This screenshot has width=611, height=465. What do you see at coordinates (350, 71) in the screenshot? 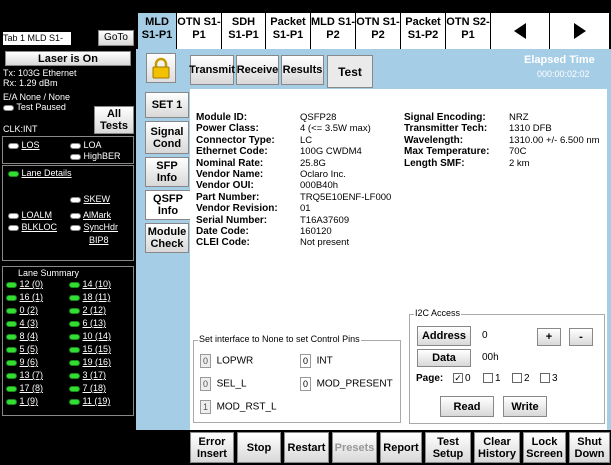
I see `tab-test: Test` at bounding box center [350, 71].